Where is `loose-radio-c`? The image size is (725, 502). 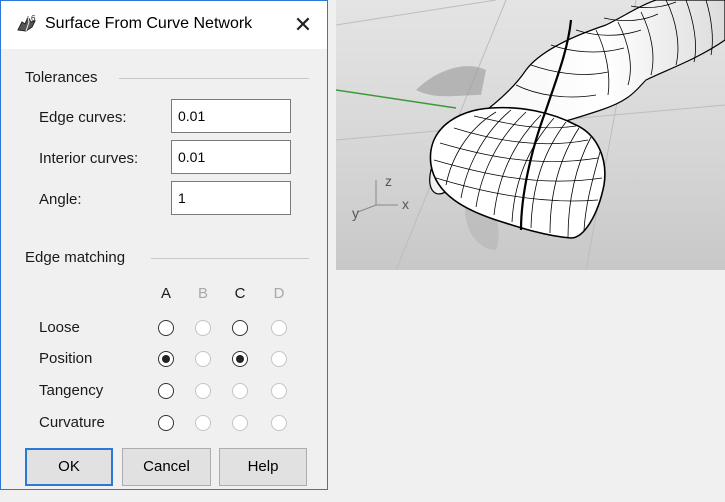 loose-radio-c is located at coordinates (240, 328).